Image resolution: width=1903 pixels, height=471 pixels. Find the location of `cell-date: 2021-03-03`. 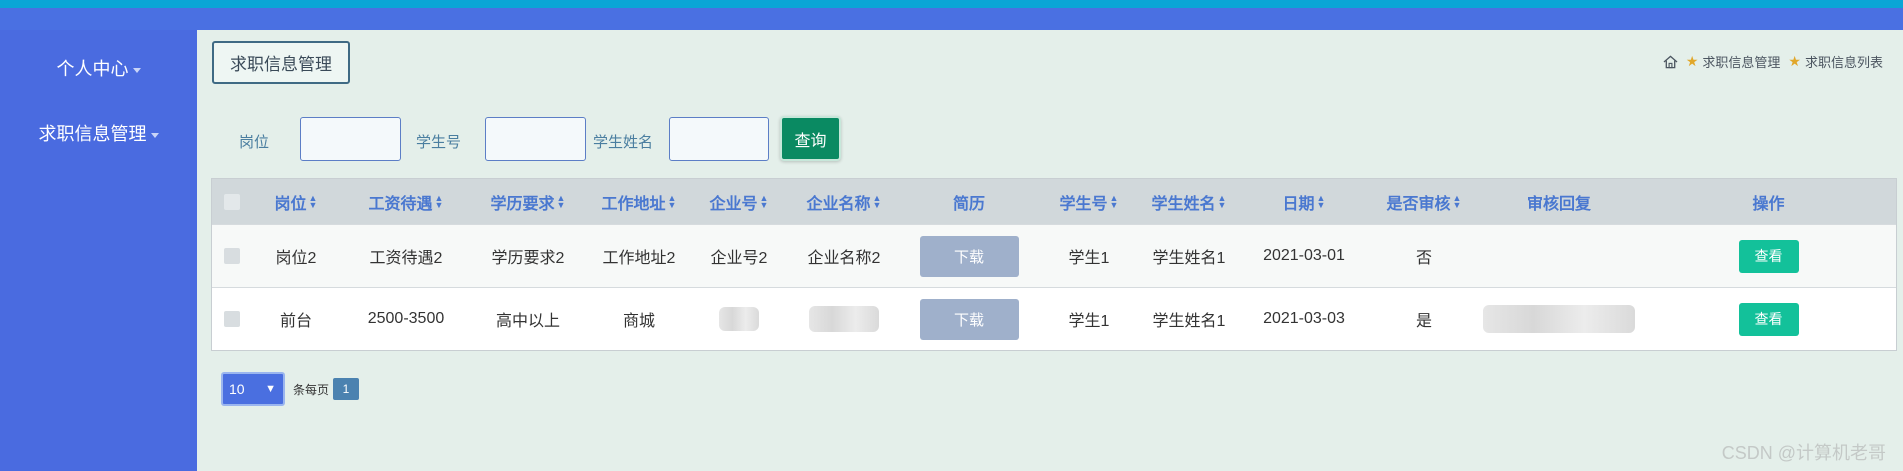

cell-date: 2021-03-03 is located at coordinates (1304, 318).